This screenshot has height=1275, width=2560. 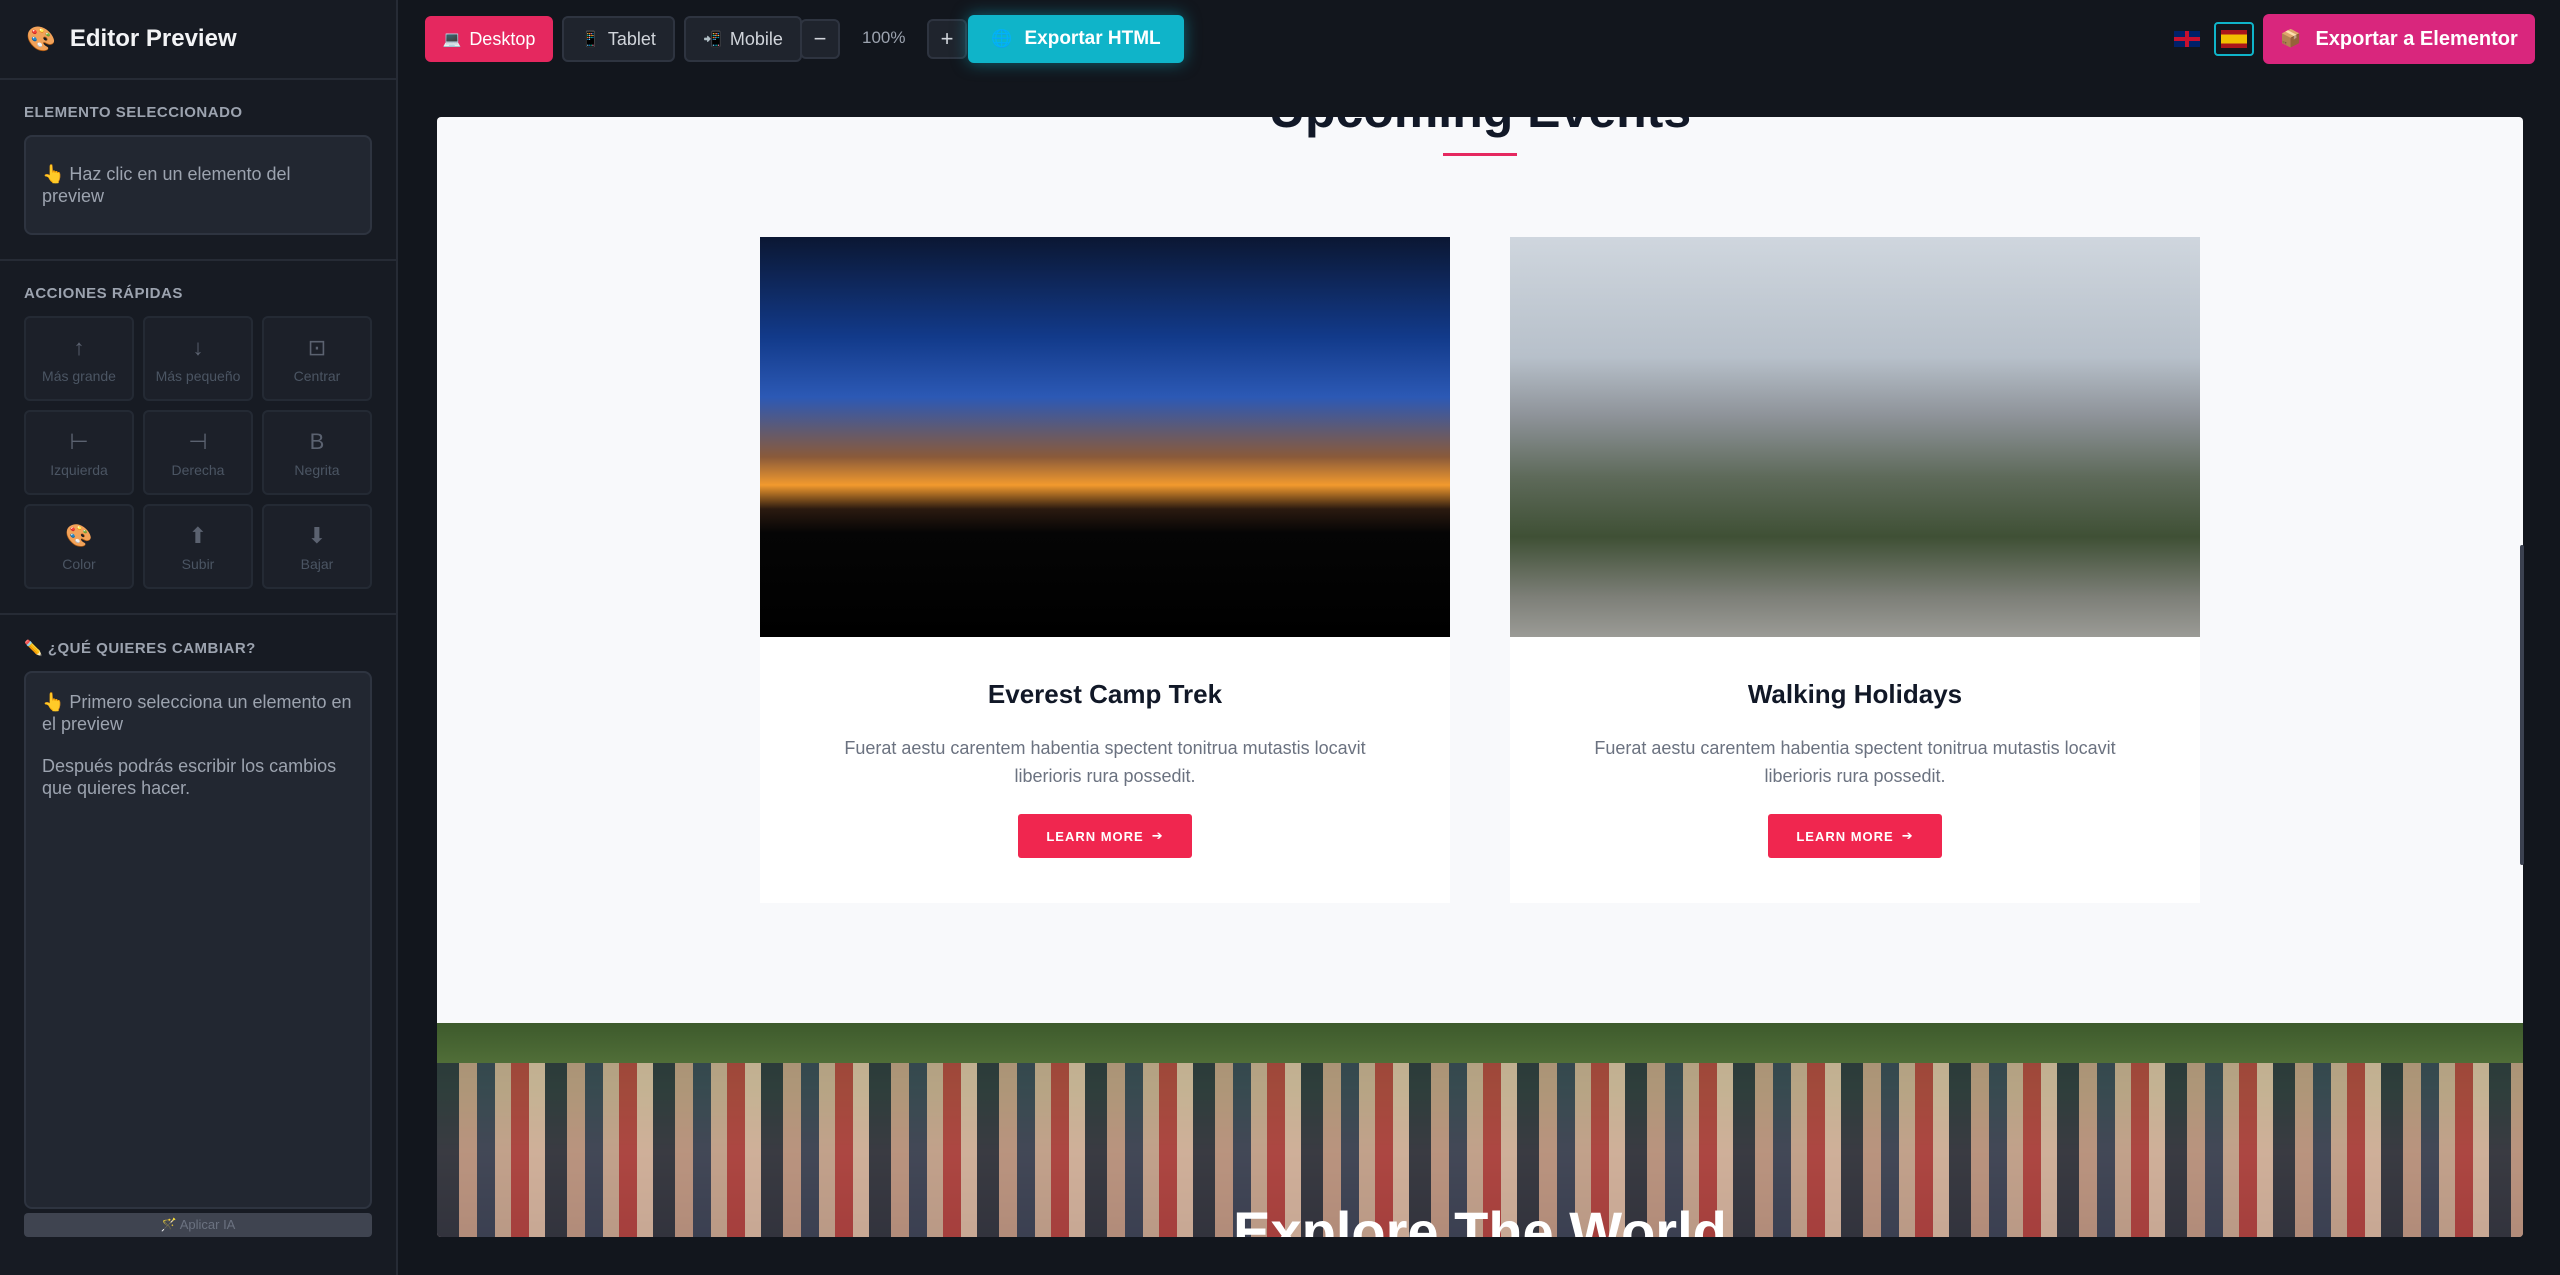 I want to click on bigger-button: ↑ Más grande, so click(x=79, y=358).